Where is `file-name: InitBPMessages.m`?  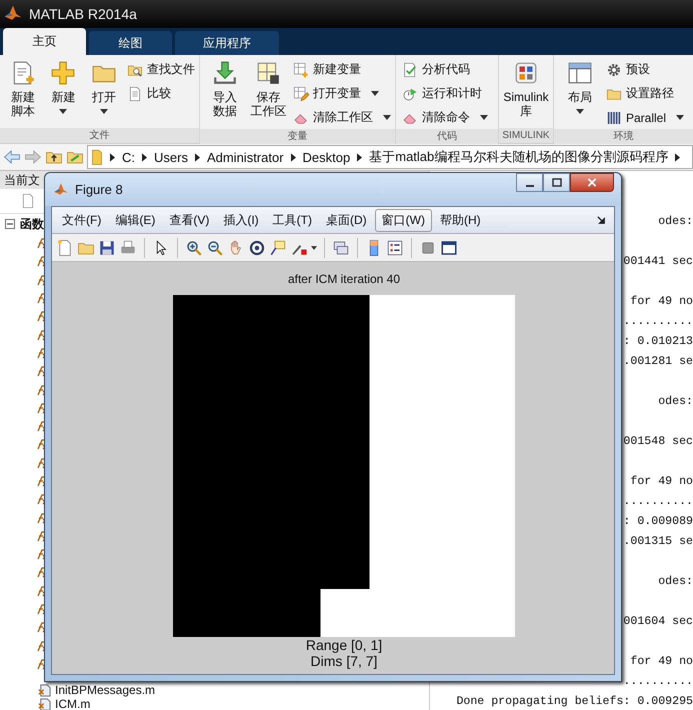
file-name: InitBPMessages.m is located at coordinates (105, 691).